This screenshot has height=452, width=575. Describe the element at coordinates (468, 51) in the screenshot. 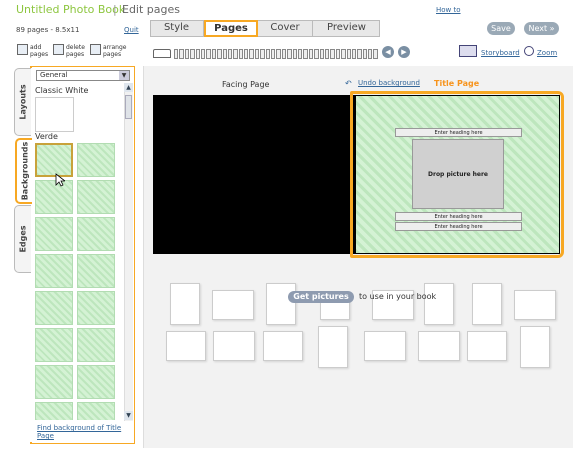

I see `storyboard-icon` at that location.